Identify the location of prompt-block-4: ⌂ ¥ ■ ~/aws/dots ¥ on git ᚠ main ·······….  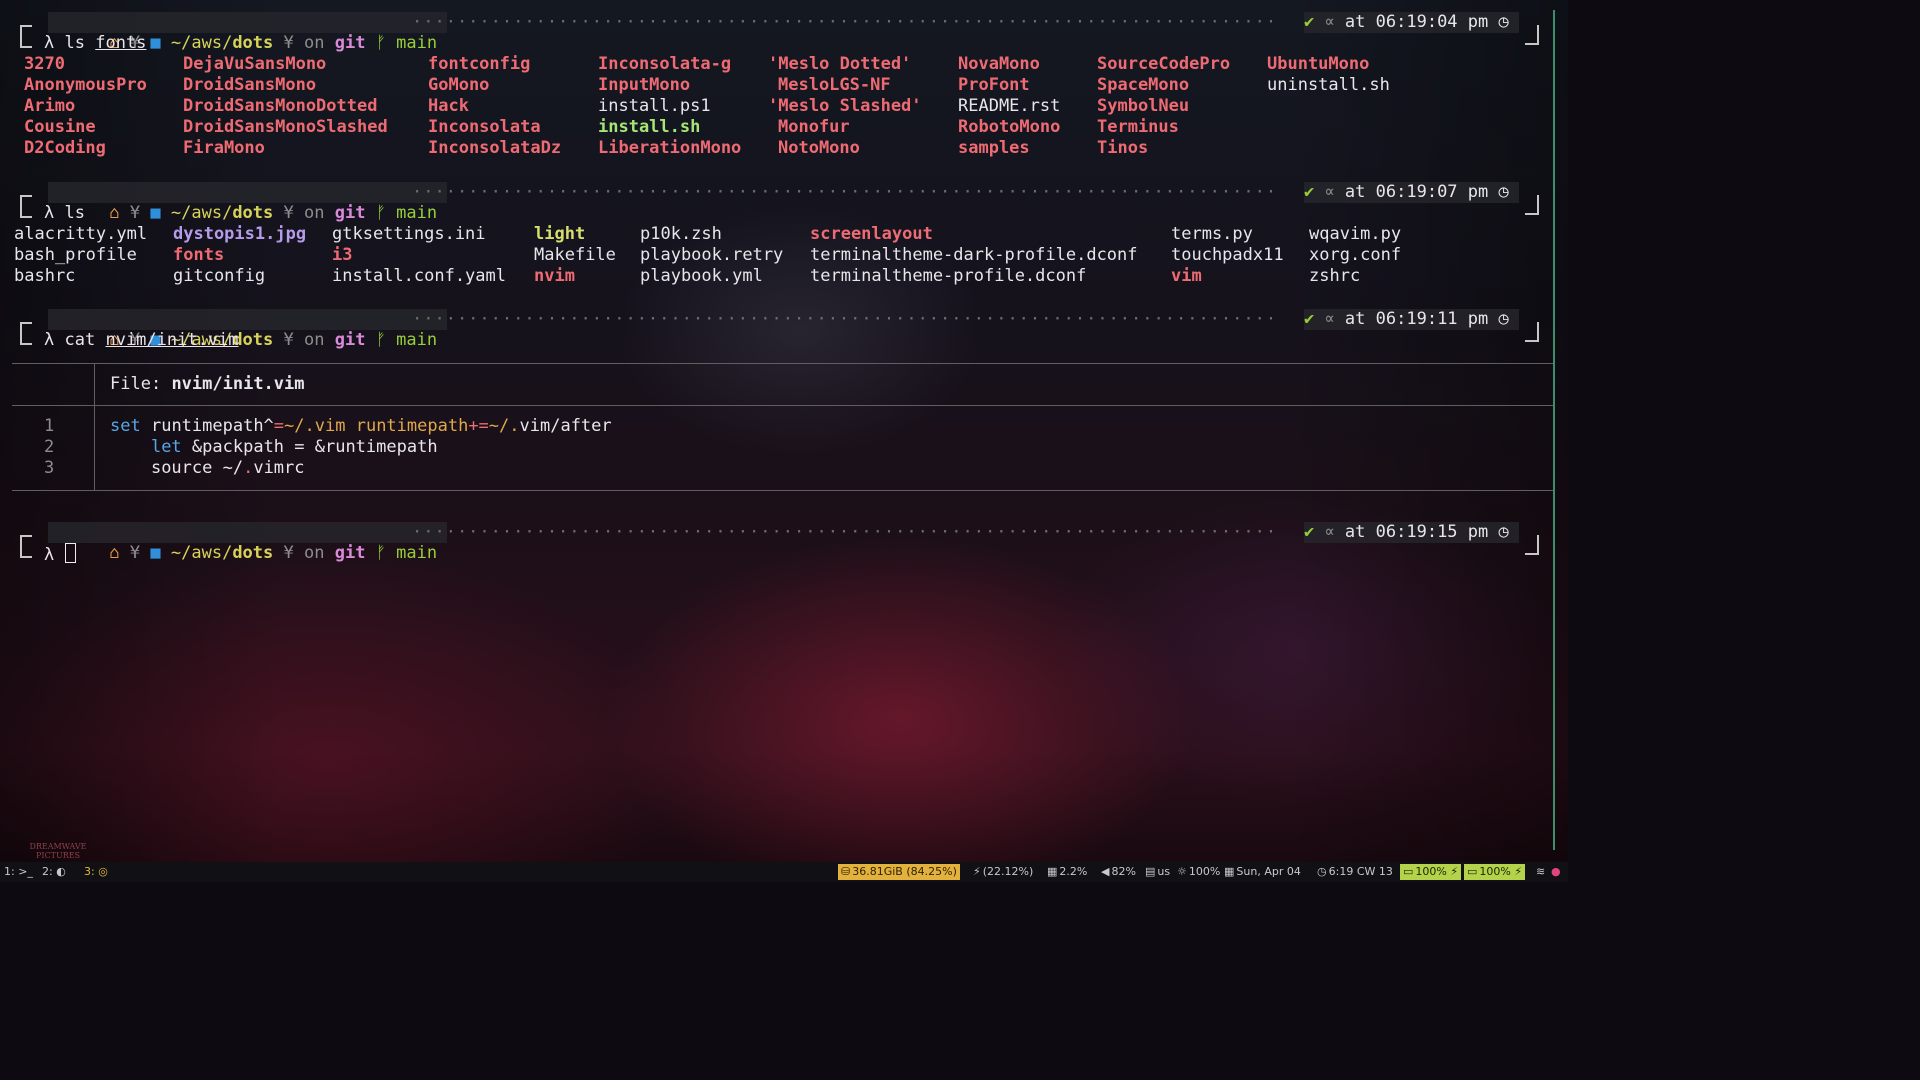
(783, 543).